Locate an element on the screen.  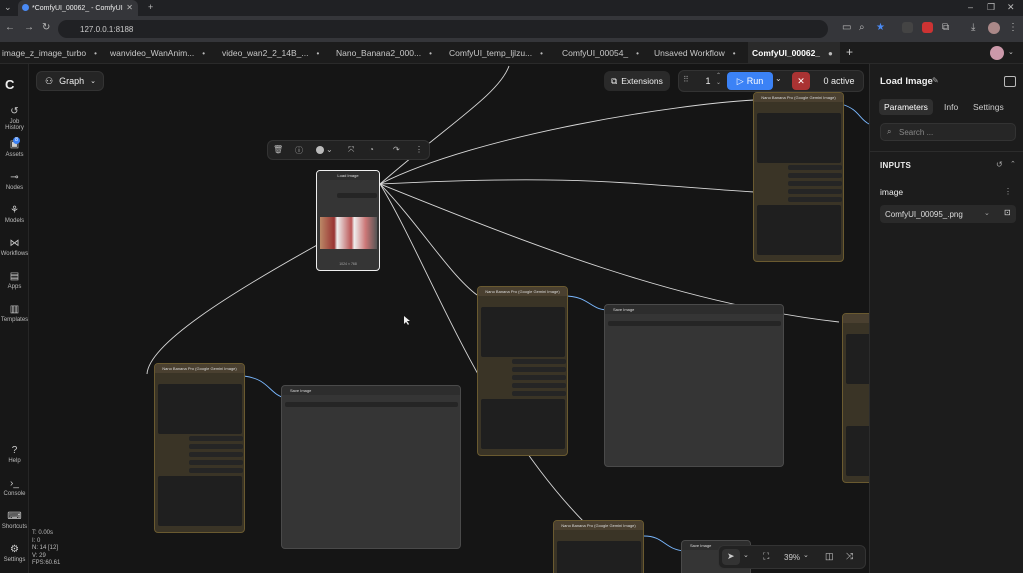
workflow-tab: video_wan2_2_14B_... • is located at coordinates (275, 53).